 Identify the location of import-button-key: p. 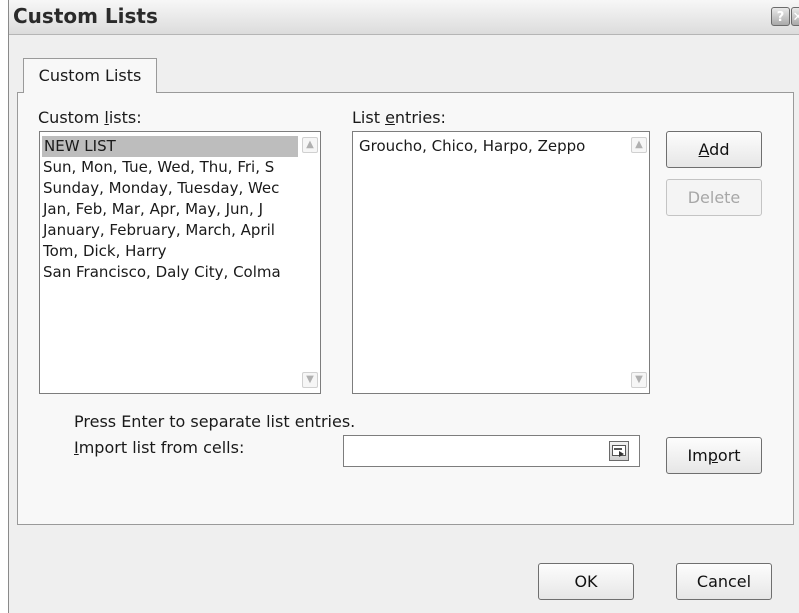
(712, 455).